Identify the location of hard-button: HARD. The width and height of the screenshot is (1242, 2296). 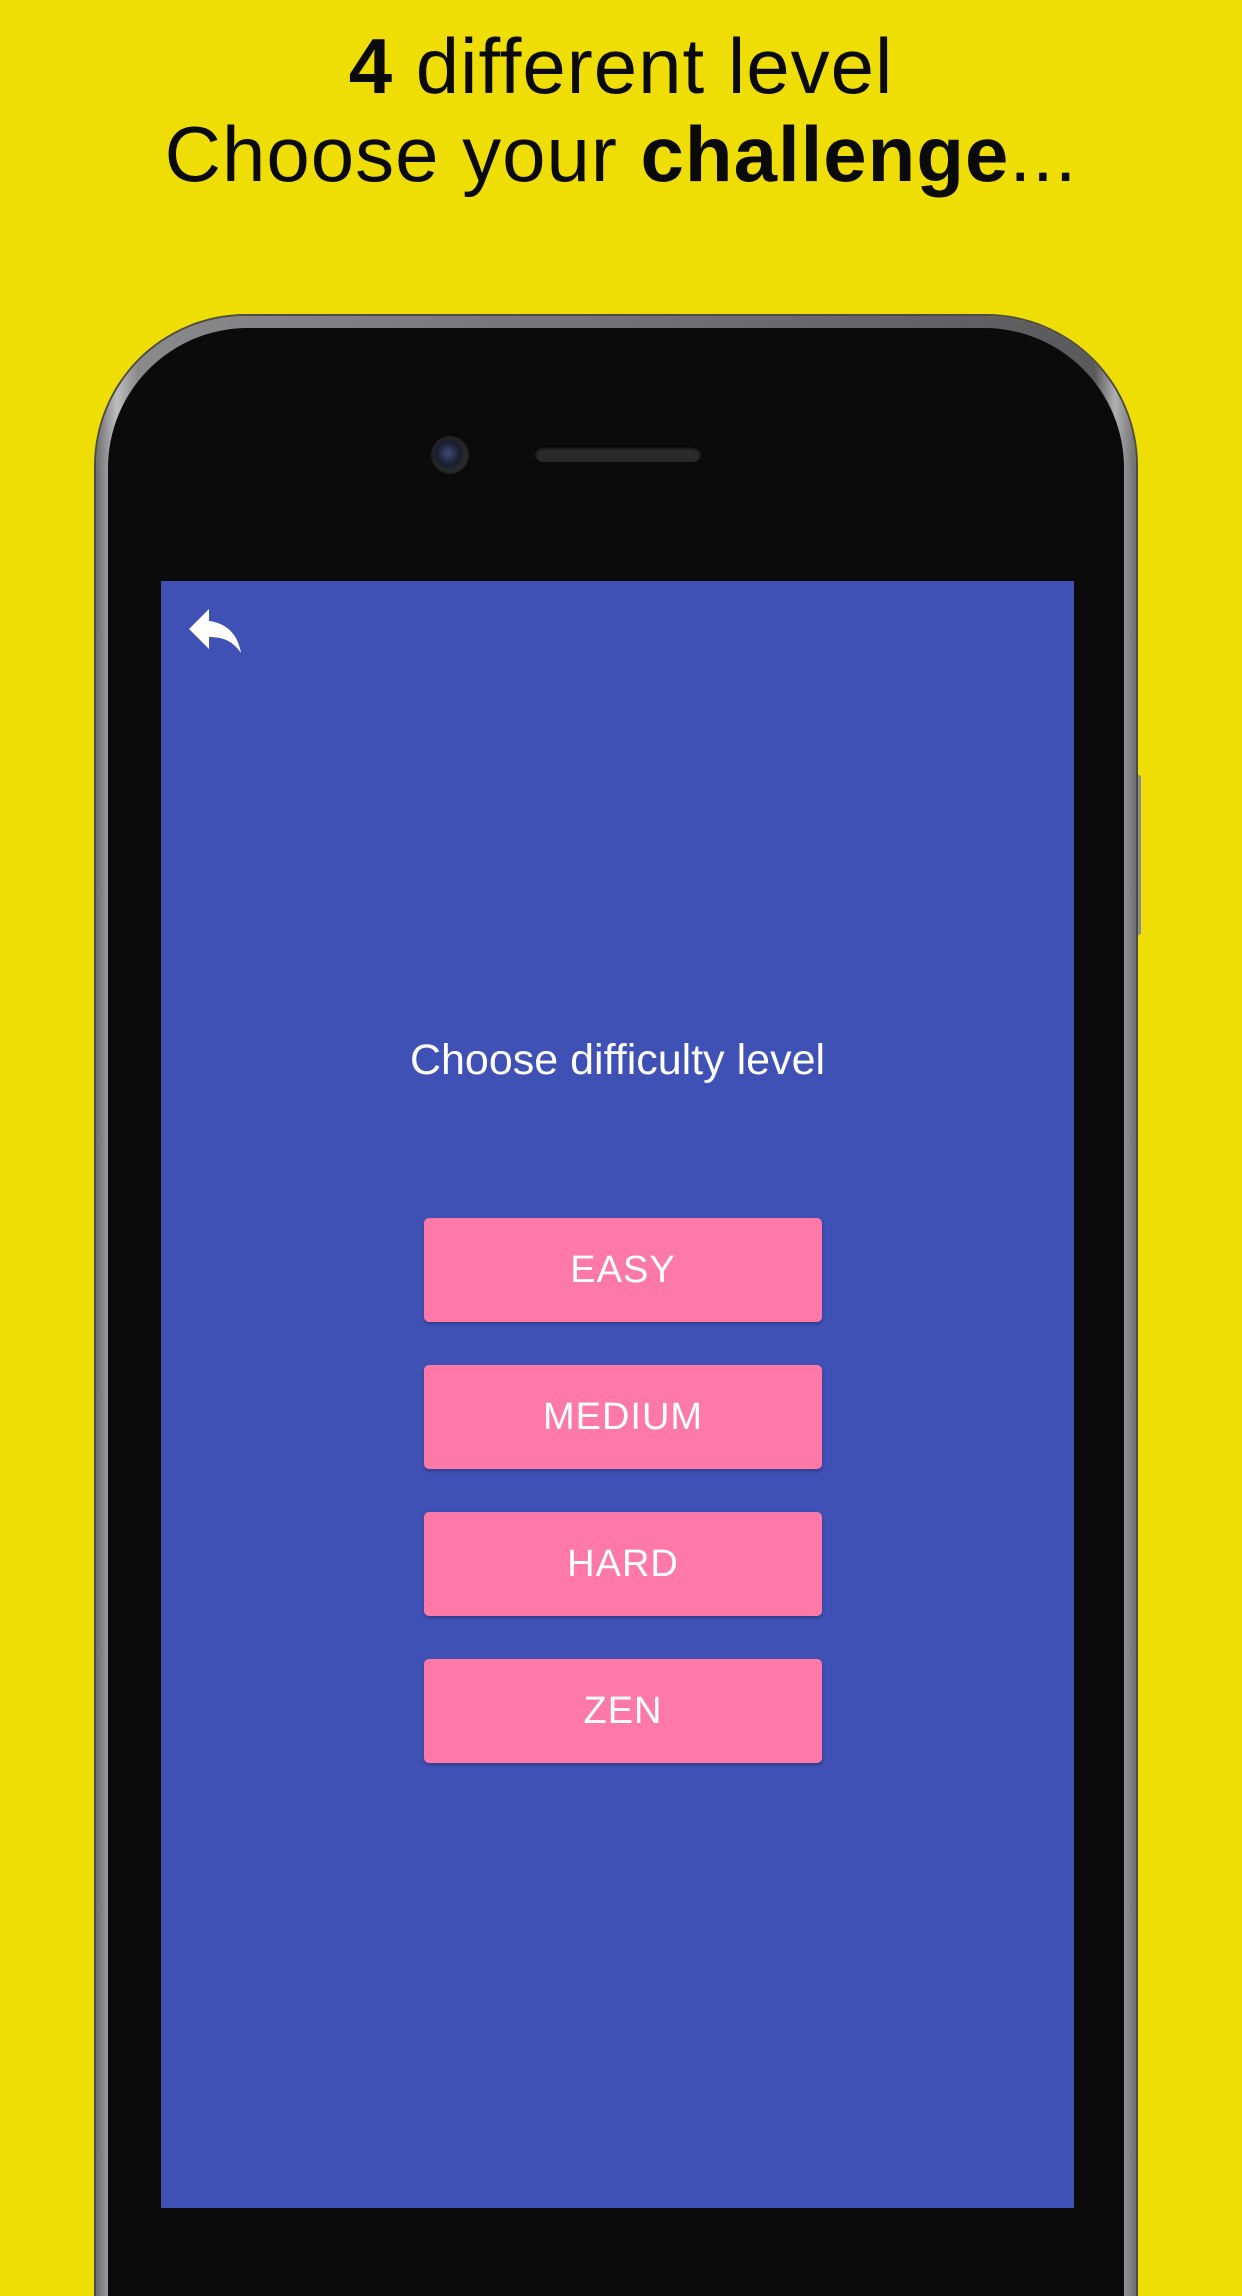
(623, 1564).